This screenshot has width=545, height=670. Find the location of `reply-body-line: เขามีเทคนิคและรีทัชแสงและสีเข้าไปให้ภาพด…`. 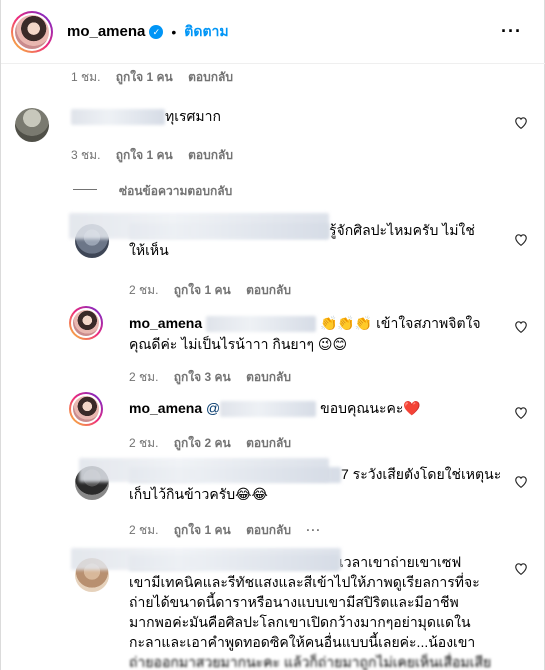

reply-body-line: เขามีเทคนิคและรีทัชแสงและสีเข้าไปให้ภาพด… is located at coordinates (304, 582).